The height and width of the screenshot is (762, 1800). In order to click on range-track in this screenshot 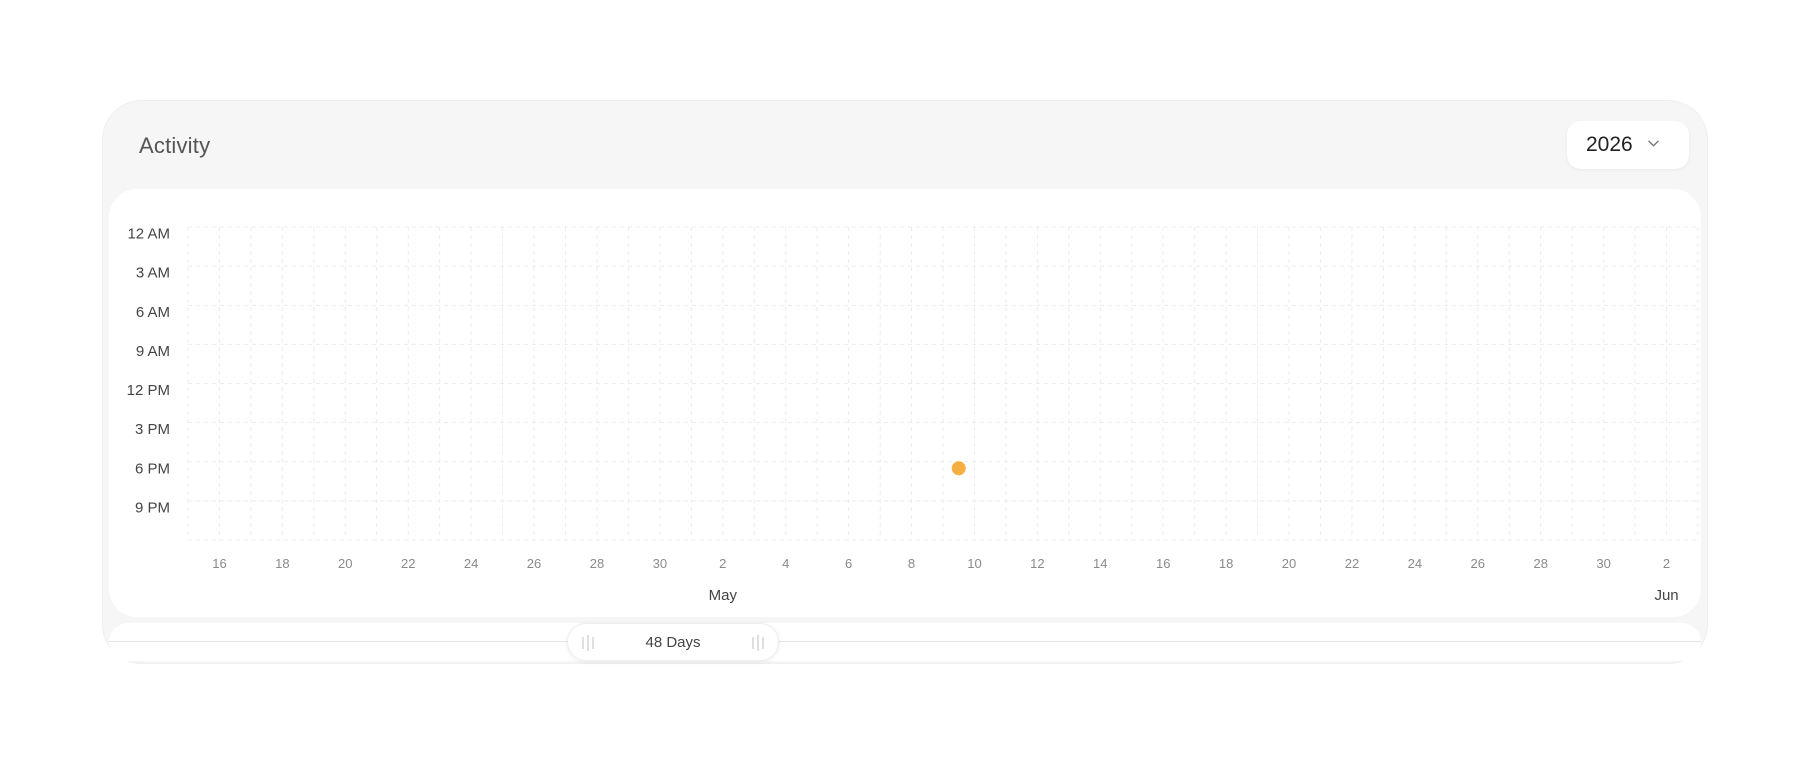, I will do `click(905, 641)`.